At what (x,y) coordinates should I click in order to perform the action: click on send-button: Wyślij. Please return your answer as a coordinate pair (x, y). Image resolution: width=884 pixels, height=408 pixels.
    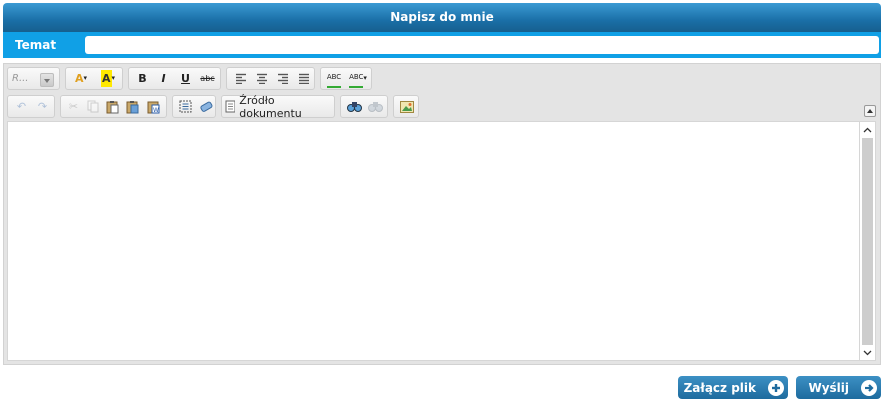
    Looking at the image, I should click on (838, 387).